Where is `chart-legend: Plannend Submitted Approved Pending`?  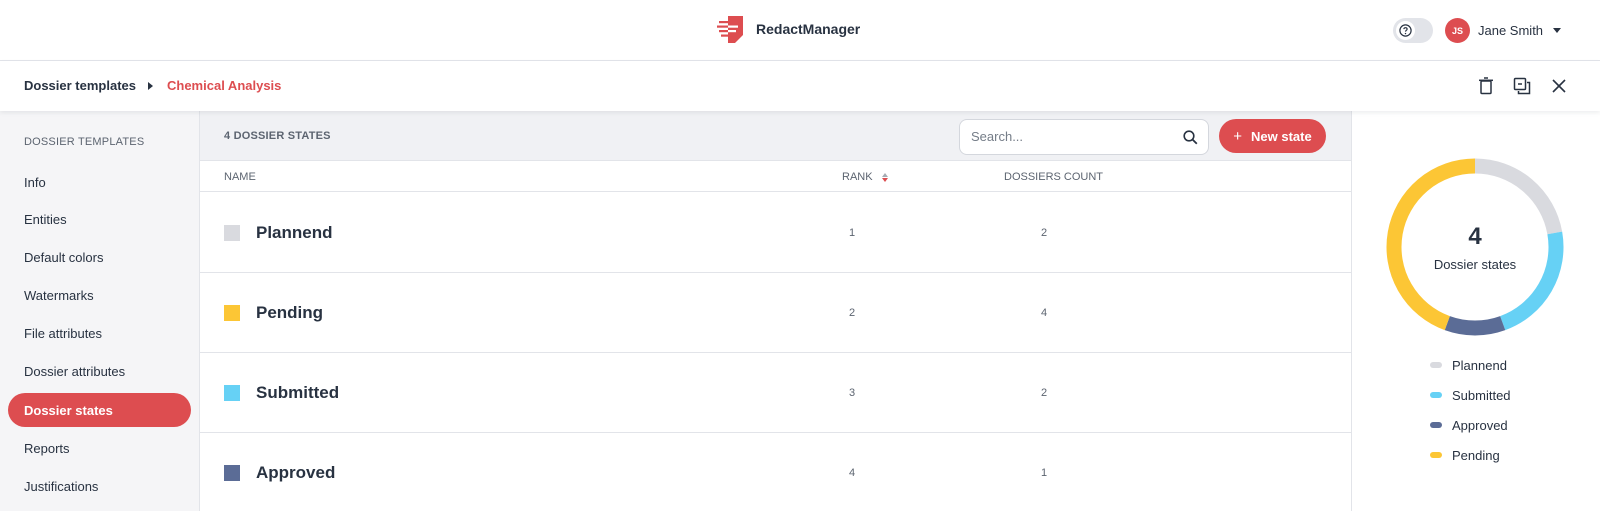
chart-legend: Plannend Submitted Approved Pending is located at coordinates (1470, 410).